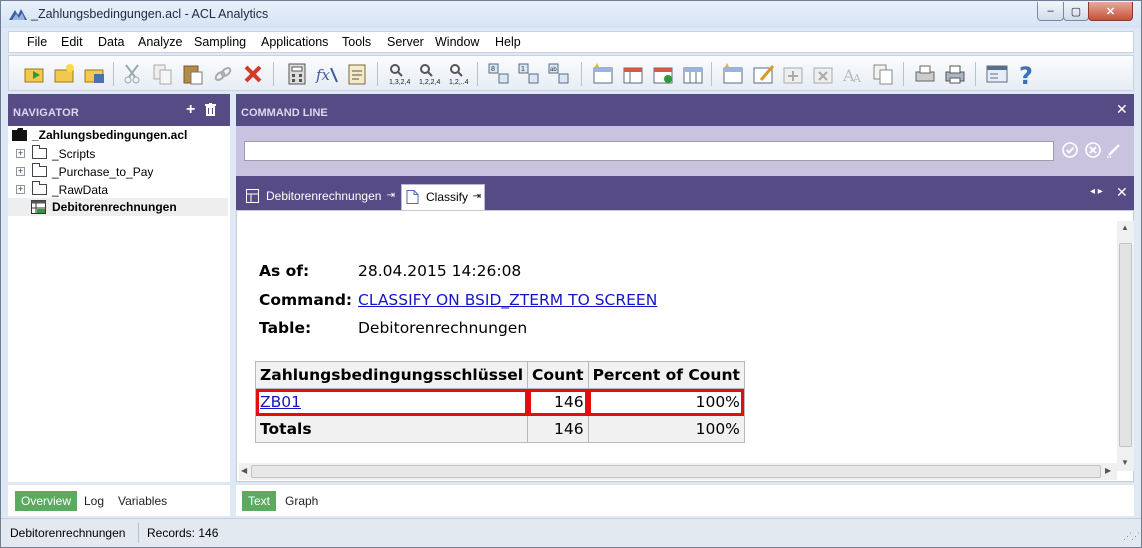 This screenshot has width=1142, height=548. I want to click on key-link: ZB01, so click(280, 402).